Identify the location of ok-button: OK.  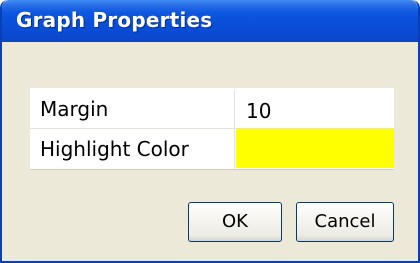
(235, 222).